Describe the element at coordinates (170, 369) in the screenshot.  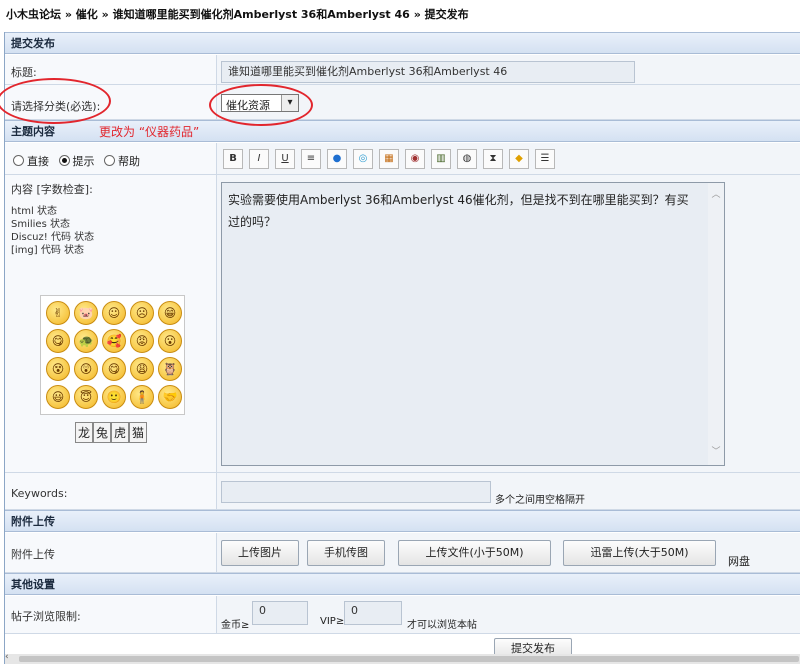
I see `smiley-icon: 🦉` at that location.